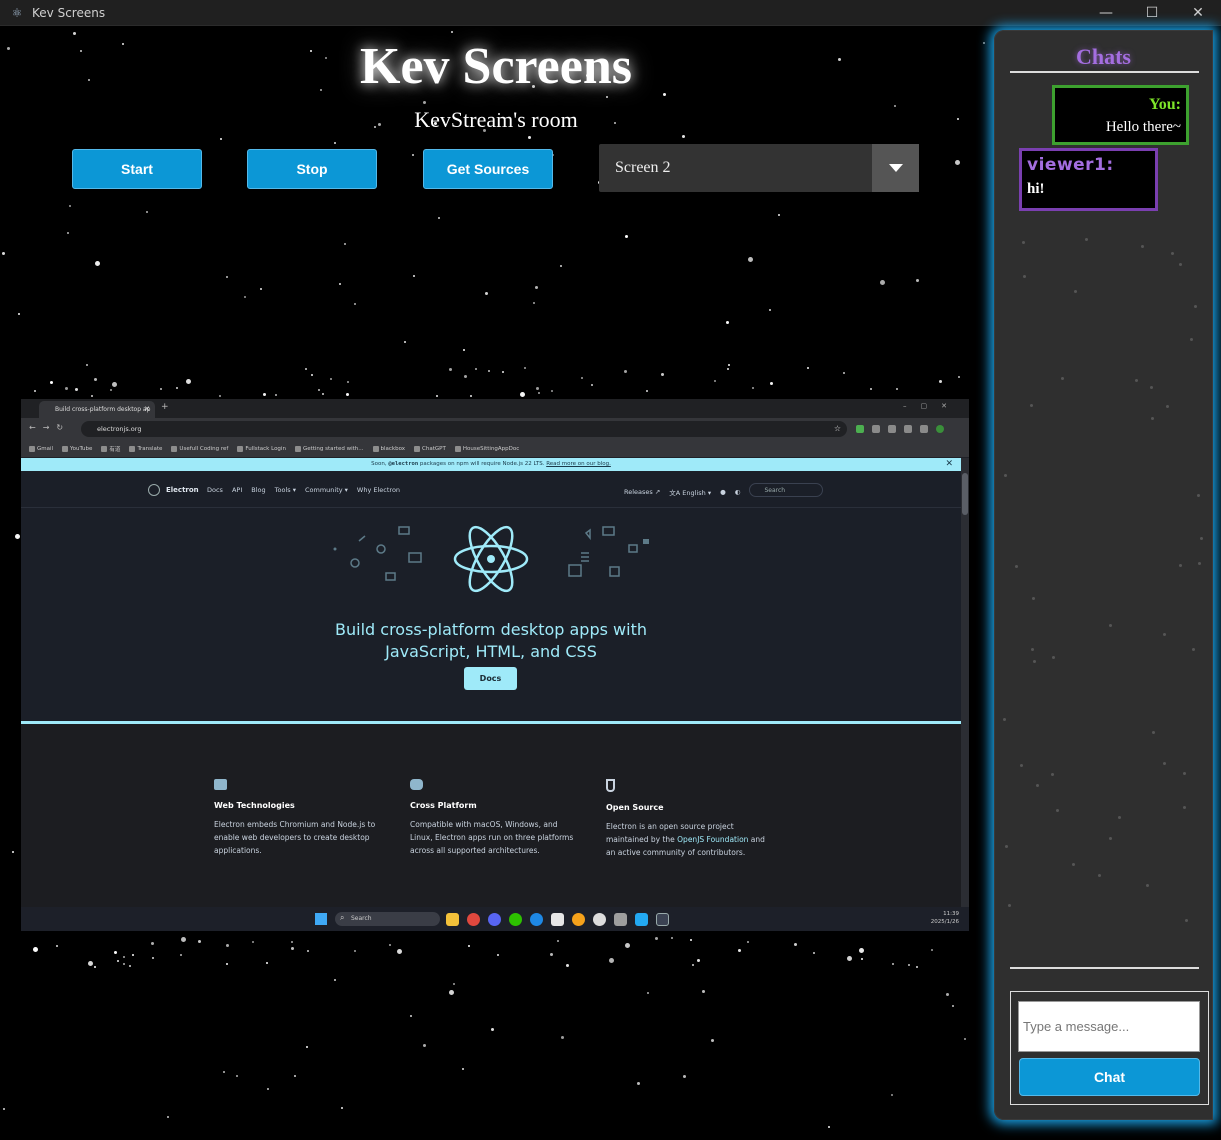  Describe the element at coordinates (50, 427) in the screenshot. I see `preview-nav-icons: ←→↻` at that location.